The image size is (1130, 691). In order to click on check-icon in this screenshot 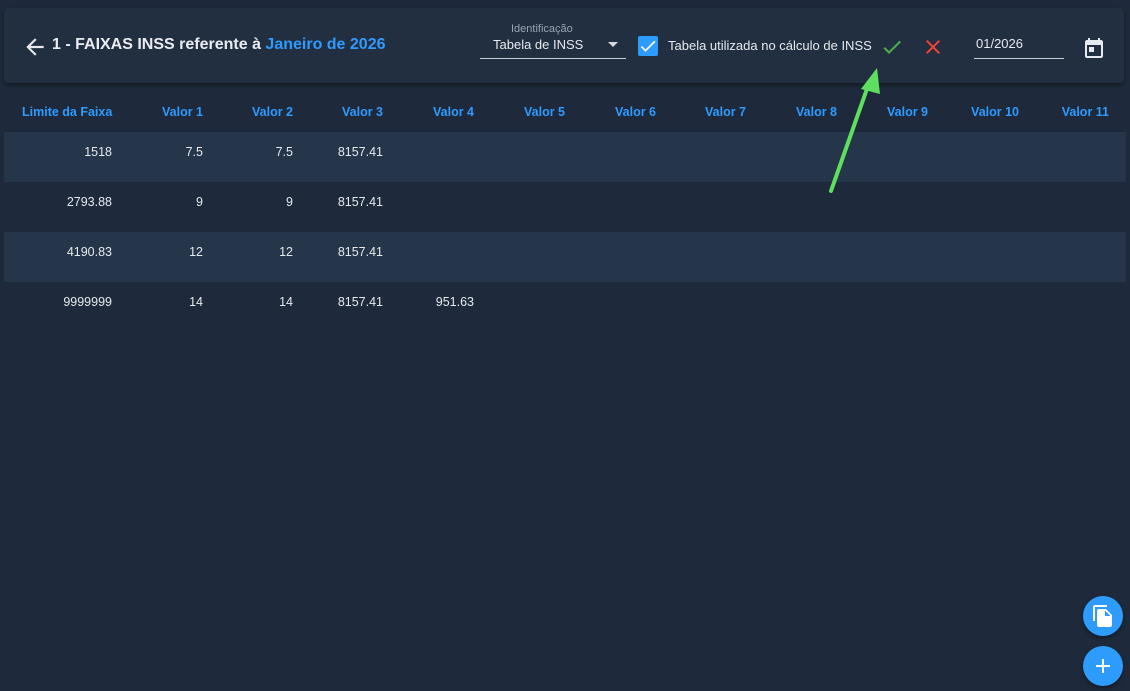, I will do `click(892, 47)`.